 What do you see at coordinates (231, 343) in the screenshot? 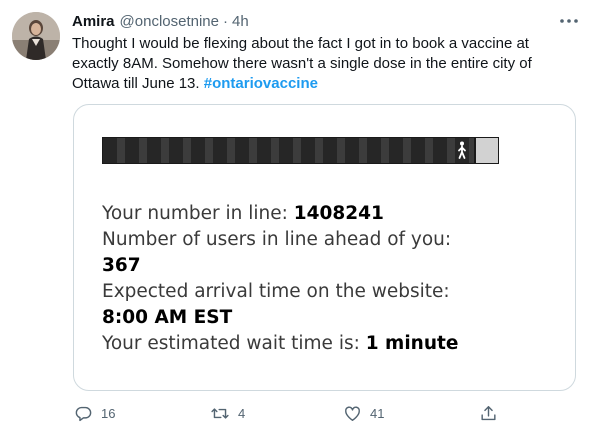
I see `wait-time-label: Your estimated wait time is:` at bounding box center [231, 343].